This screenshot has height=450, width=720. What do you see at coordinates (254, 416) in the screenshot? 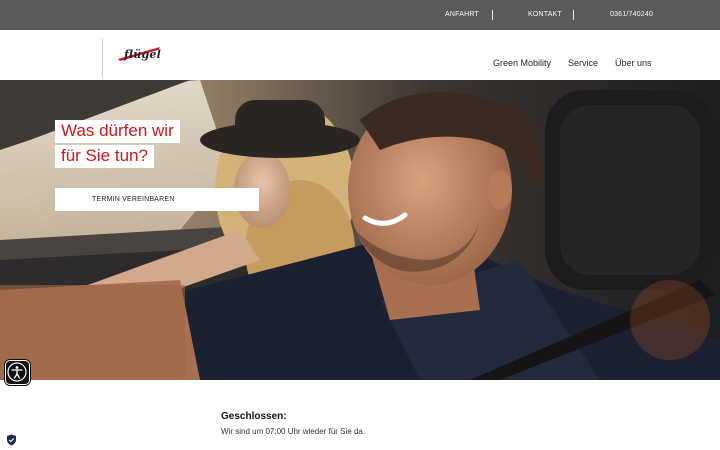
I see `opening-status-title: Geschlossen:` at bounding box center [254, 416].